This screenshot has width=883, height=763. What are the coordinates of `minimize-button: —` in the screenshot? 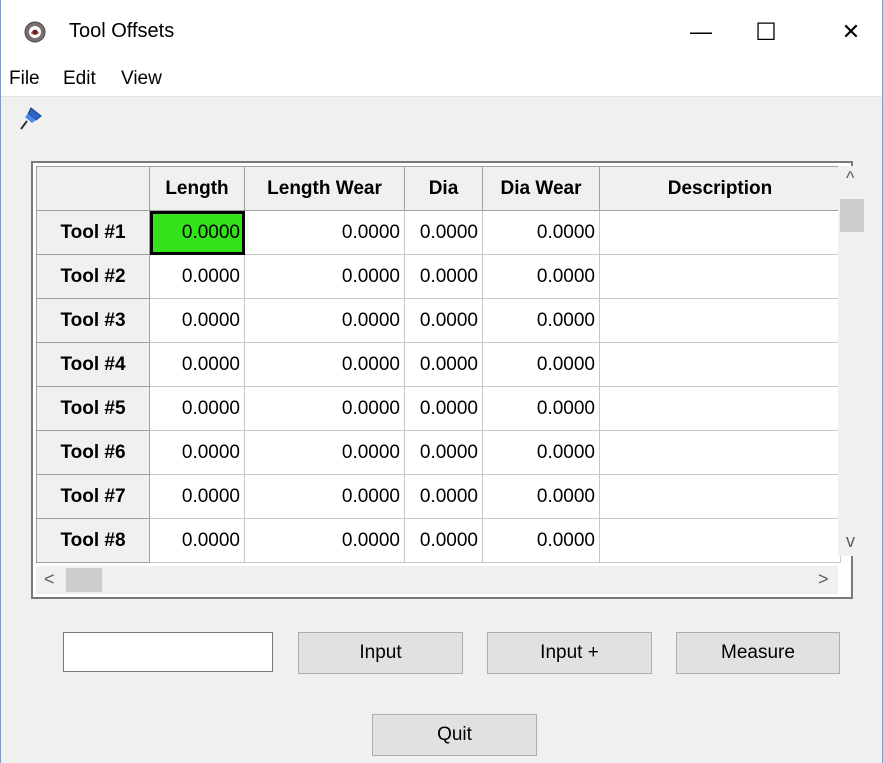 It's located at (701, 32).